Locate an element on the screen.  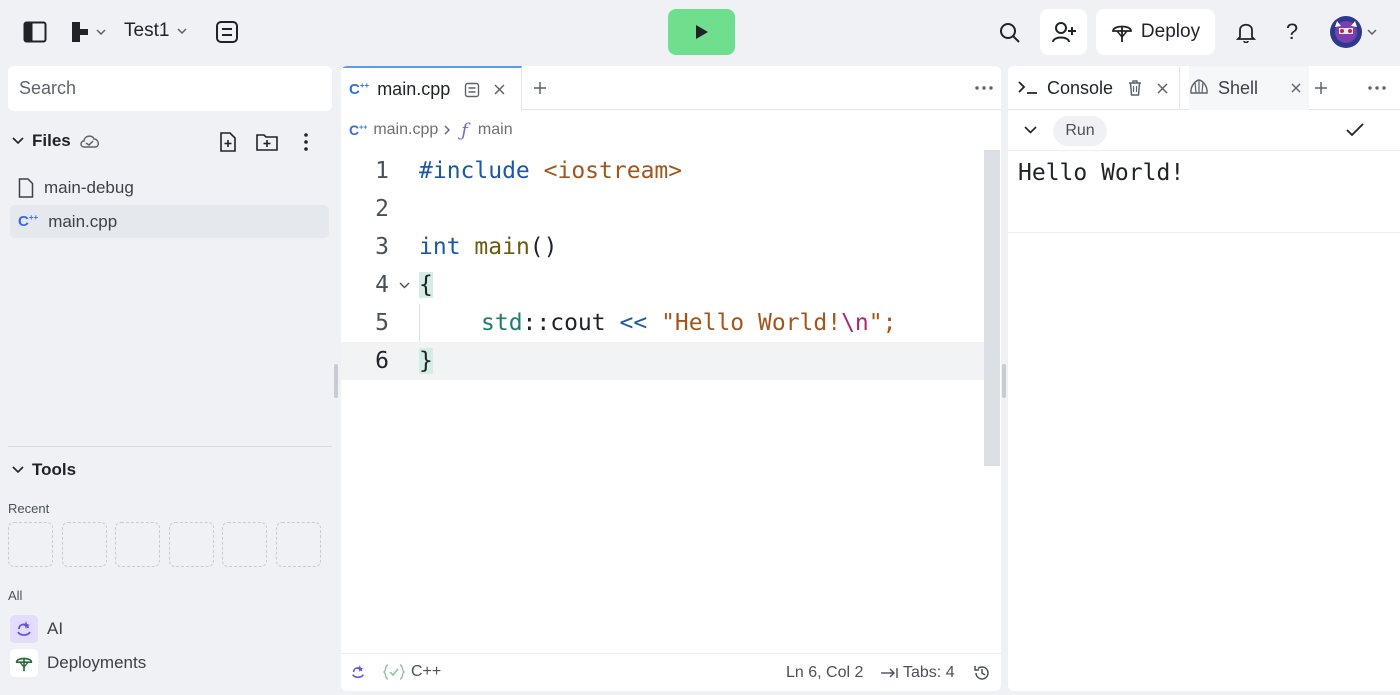
editor-scrollbar is located at coordinates (992, 308).